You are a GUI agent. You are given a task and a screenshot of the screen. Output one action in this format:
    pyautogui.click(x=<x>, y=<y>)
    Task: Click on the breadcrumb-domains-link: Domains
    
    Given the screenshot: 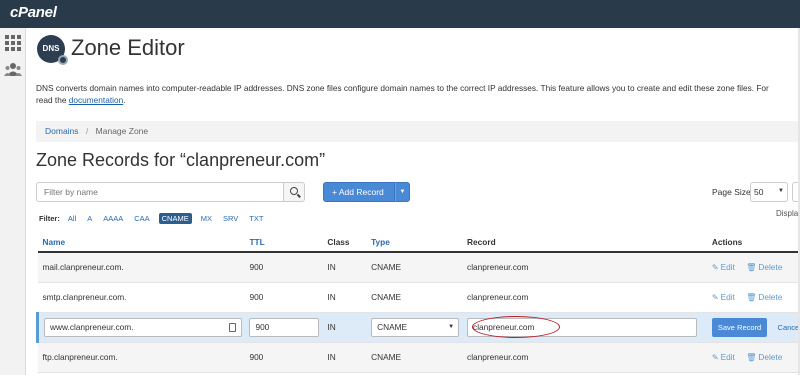 What is the action you would take?
    pyautogui.click(x=62, y=131)
    